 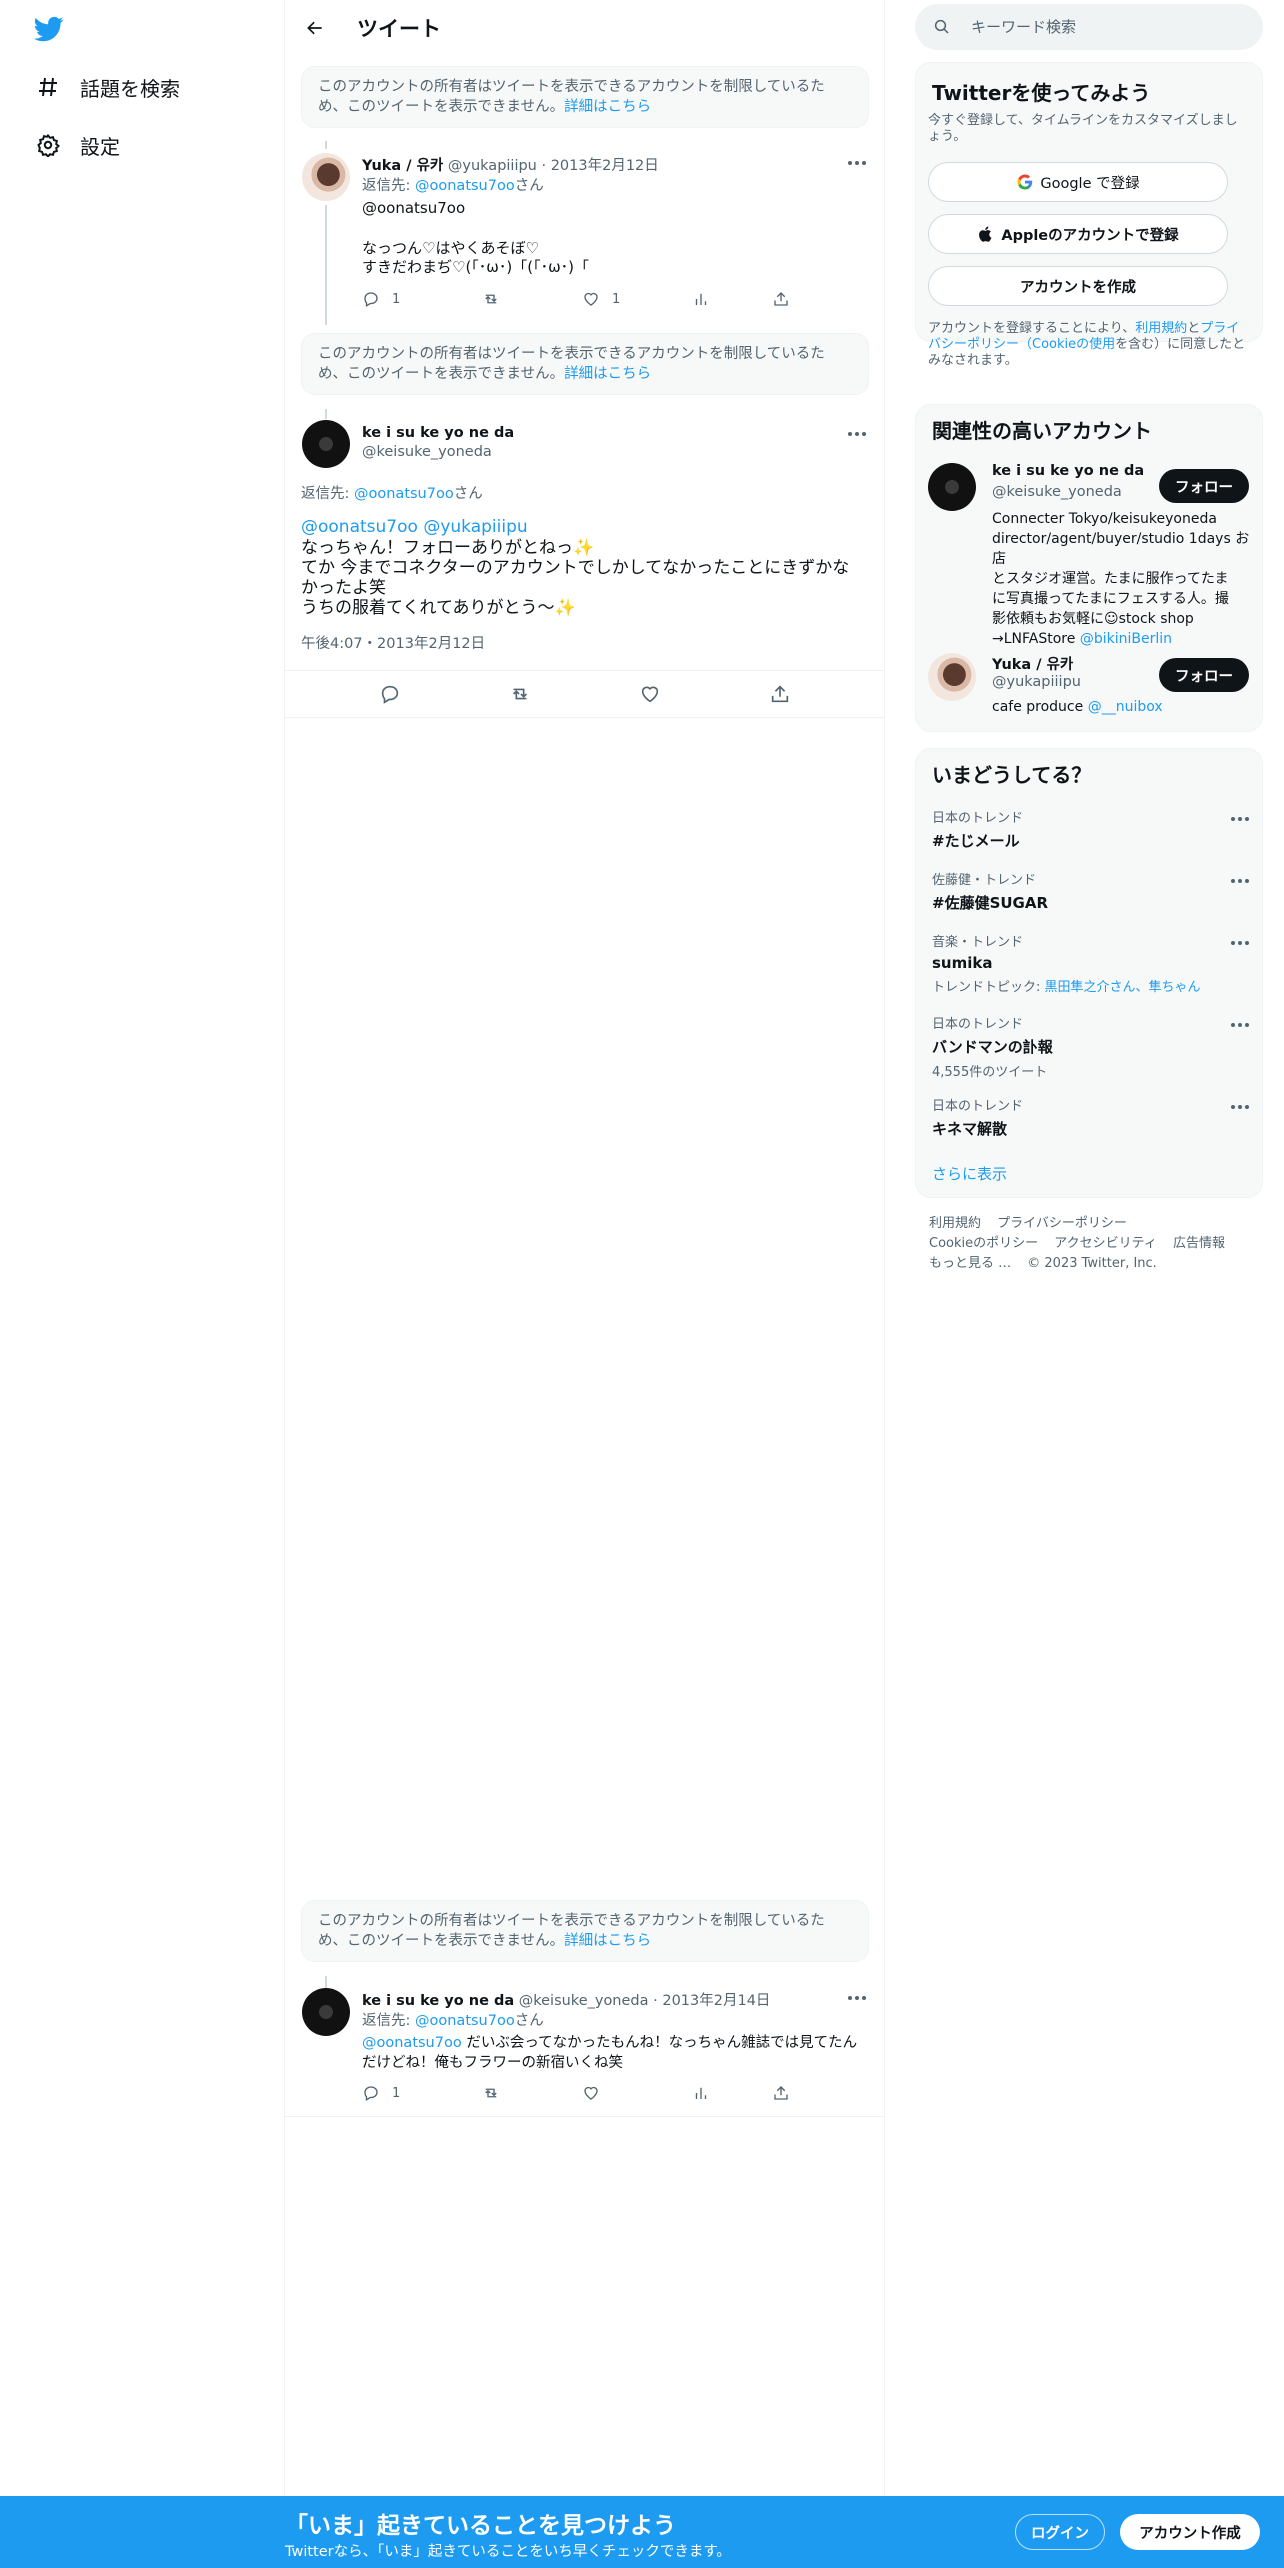 What do you see at coordinates (1057, 492) in the screenshot?
I see `related-handle: @keisuke_yoneda` at bounding box center [1057, 492].